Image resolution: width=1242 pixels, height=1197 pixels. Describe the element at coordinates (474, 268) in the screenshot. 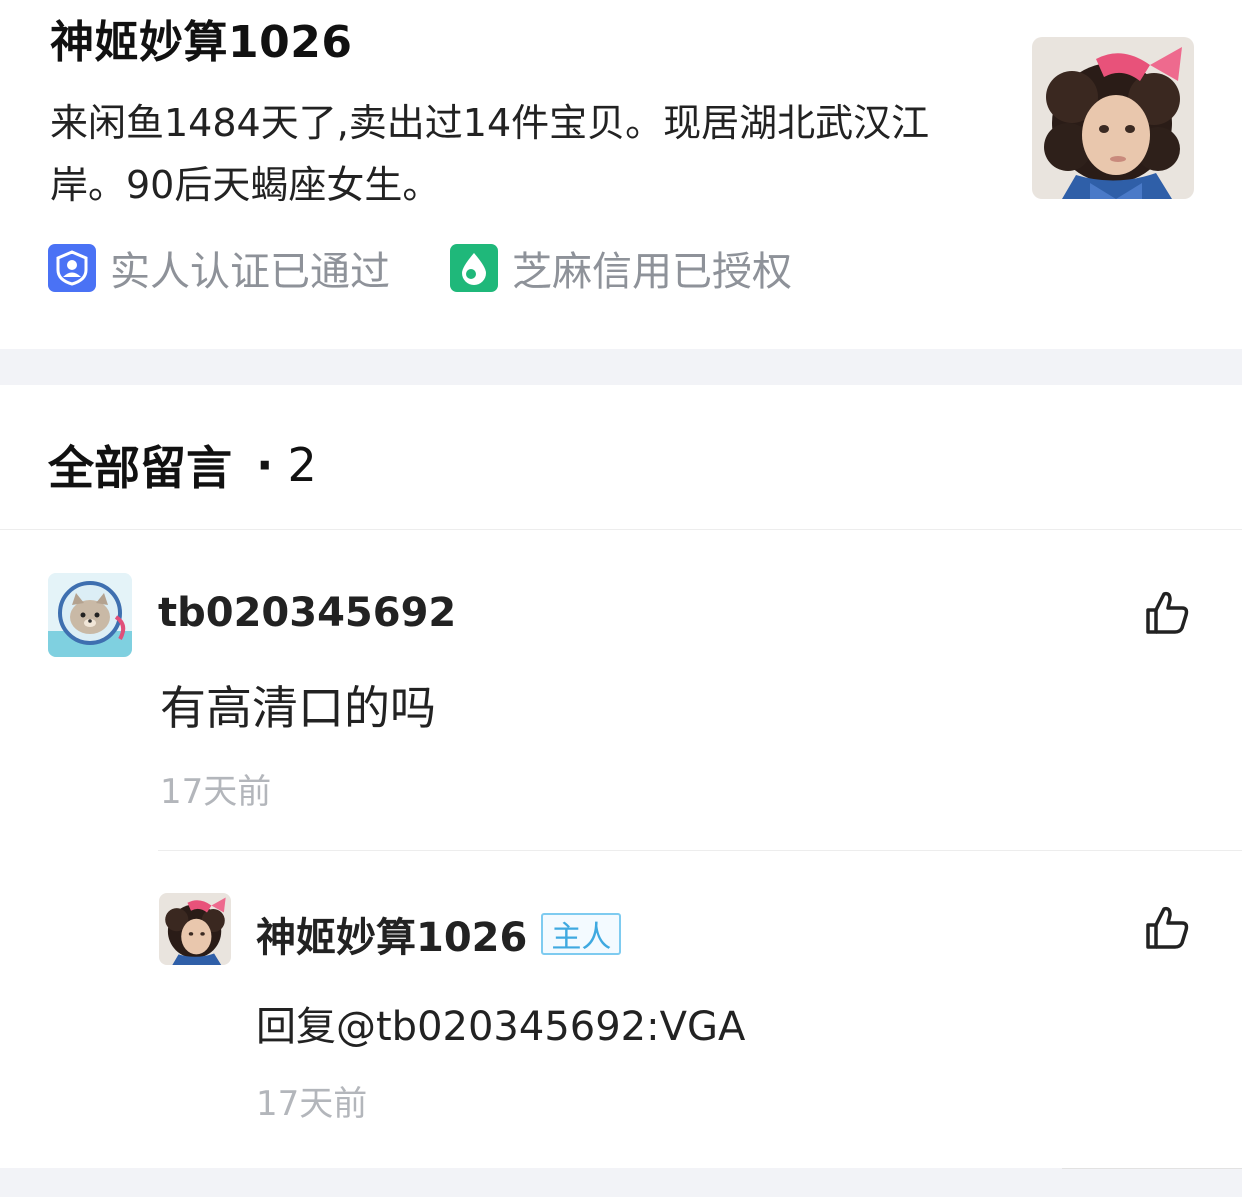

I see `sesame-drop-icon` at that location.